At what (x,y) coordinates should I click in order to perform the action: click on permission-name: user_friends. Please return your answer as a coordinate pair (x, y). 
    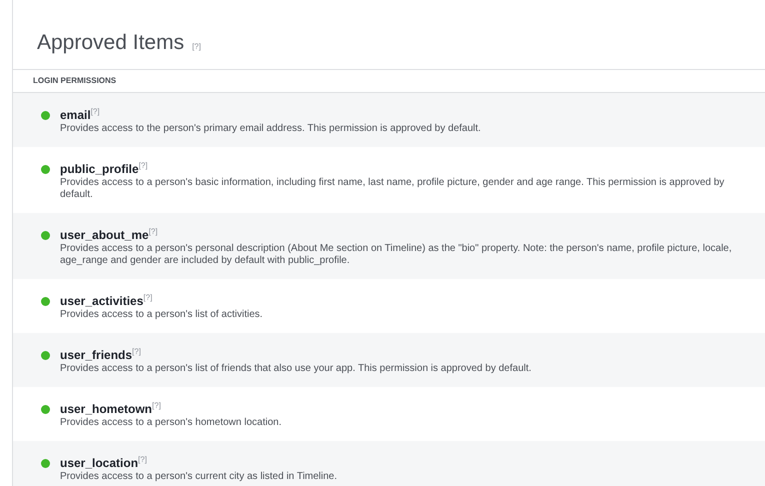
    Looking at the image, I should click on (96, 355).